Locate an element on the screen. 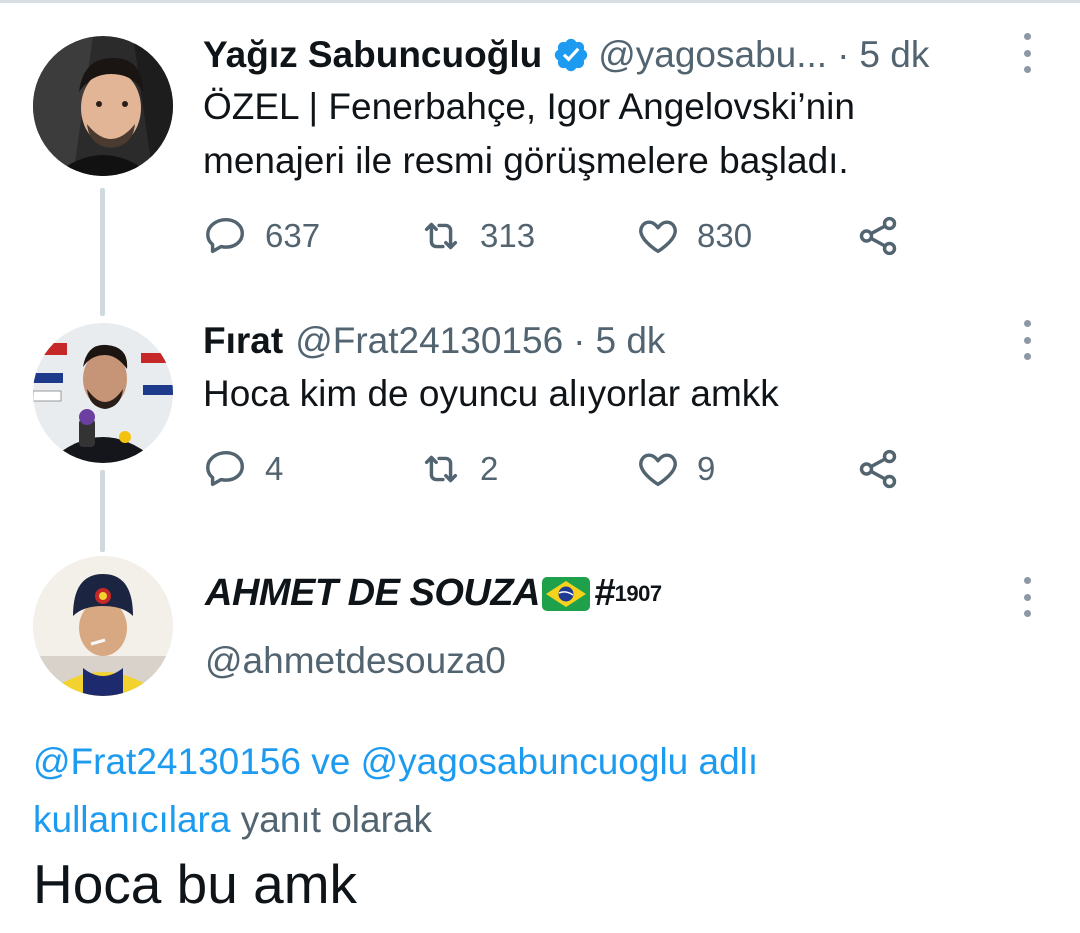 This screenshot has height=933, width=1080. reply-button: 4 is located at coordinates (243, 469).